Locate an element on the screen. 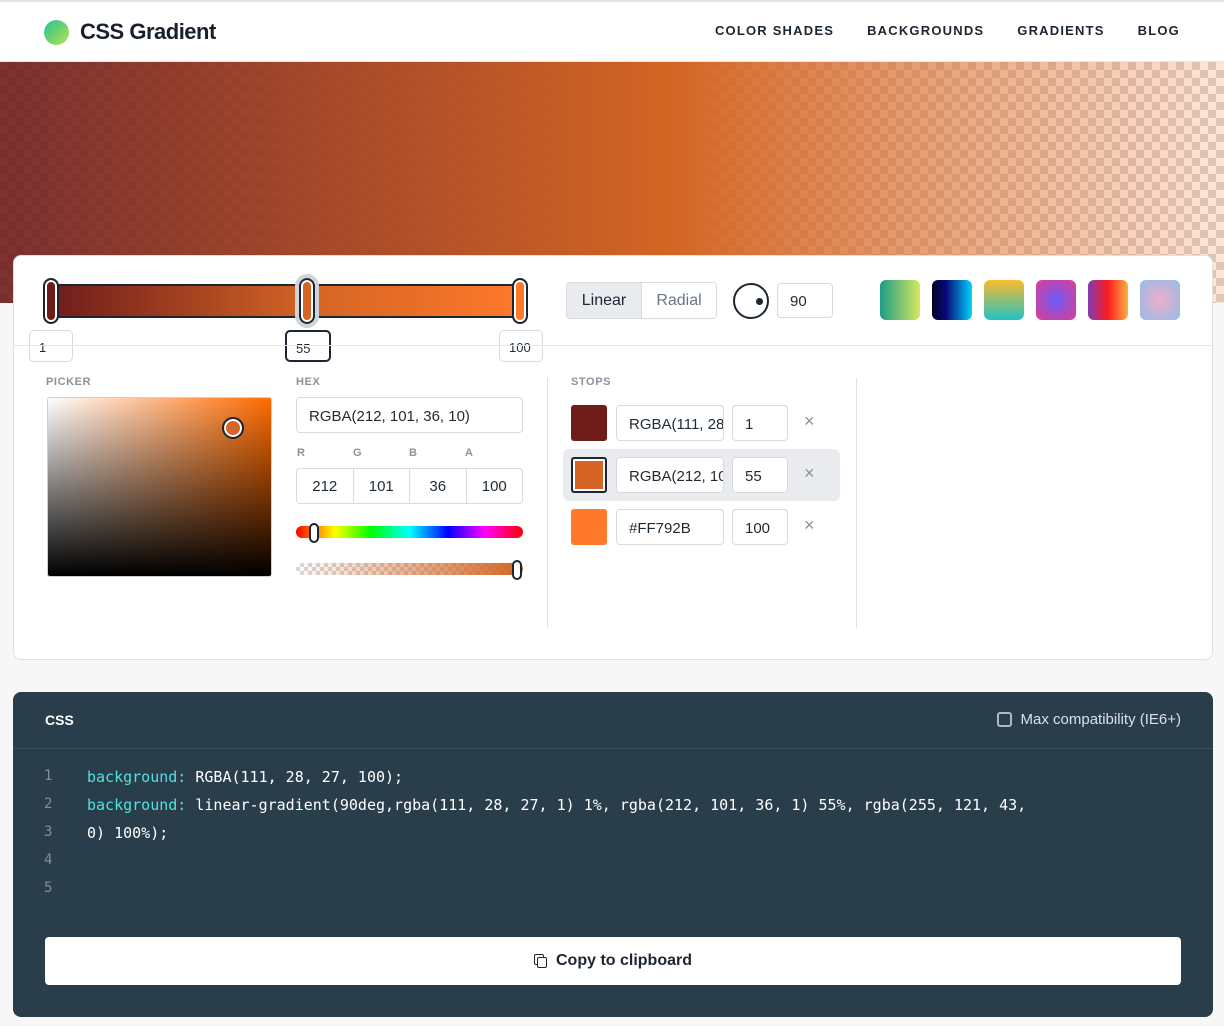 This screenshot has width=1224, height=1026. channel-input-r: 212 is located at coordinates (325, 486).